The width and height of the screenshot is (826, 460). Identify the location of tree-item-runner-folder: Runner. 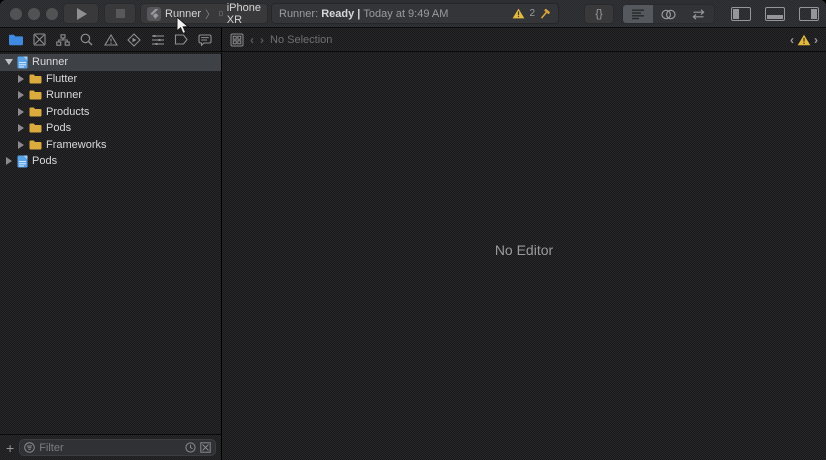
(110, 95).